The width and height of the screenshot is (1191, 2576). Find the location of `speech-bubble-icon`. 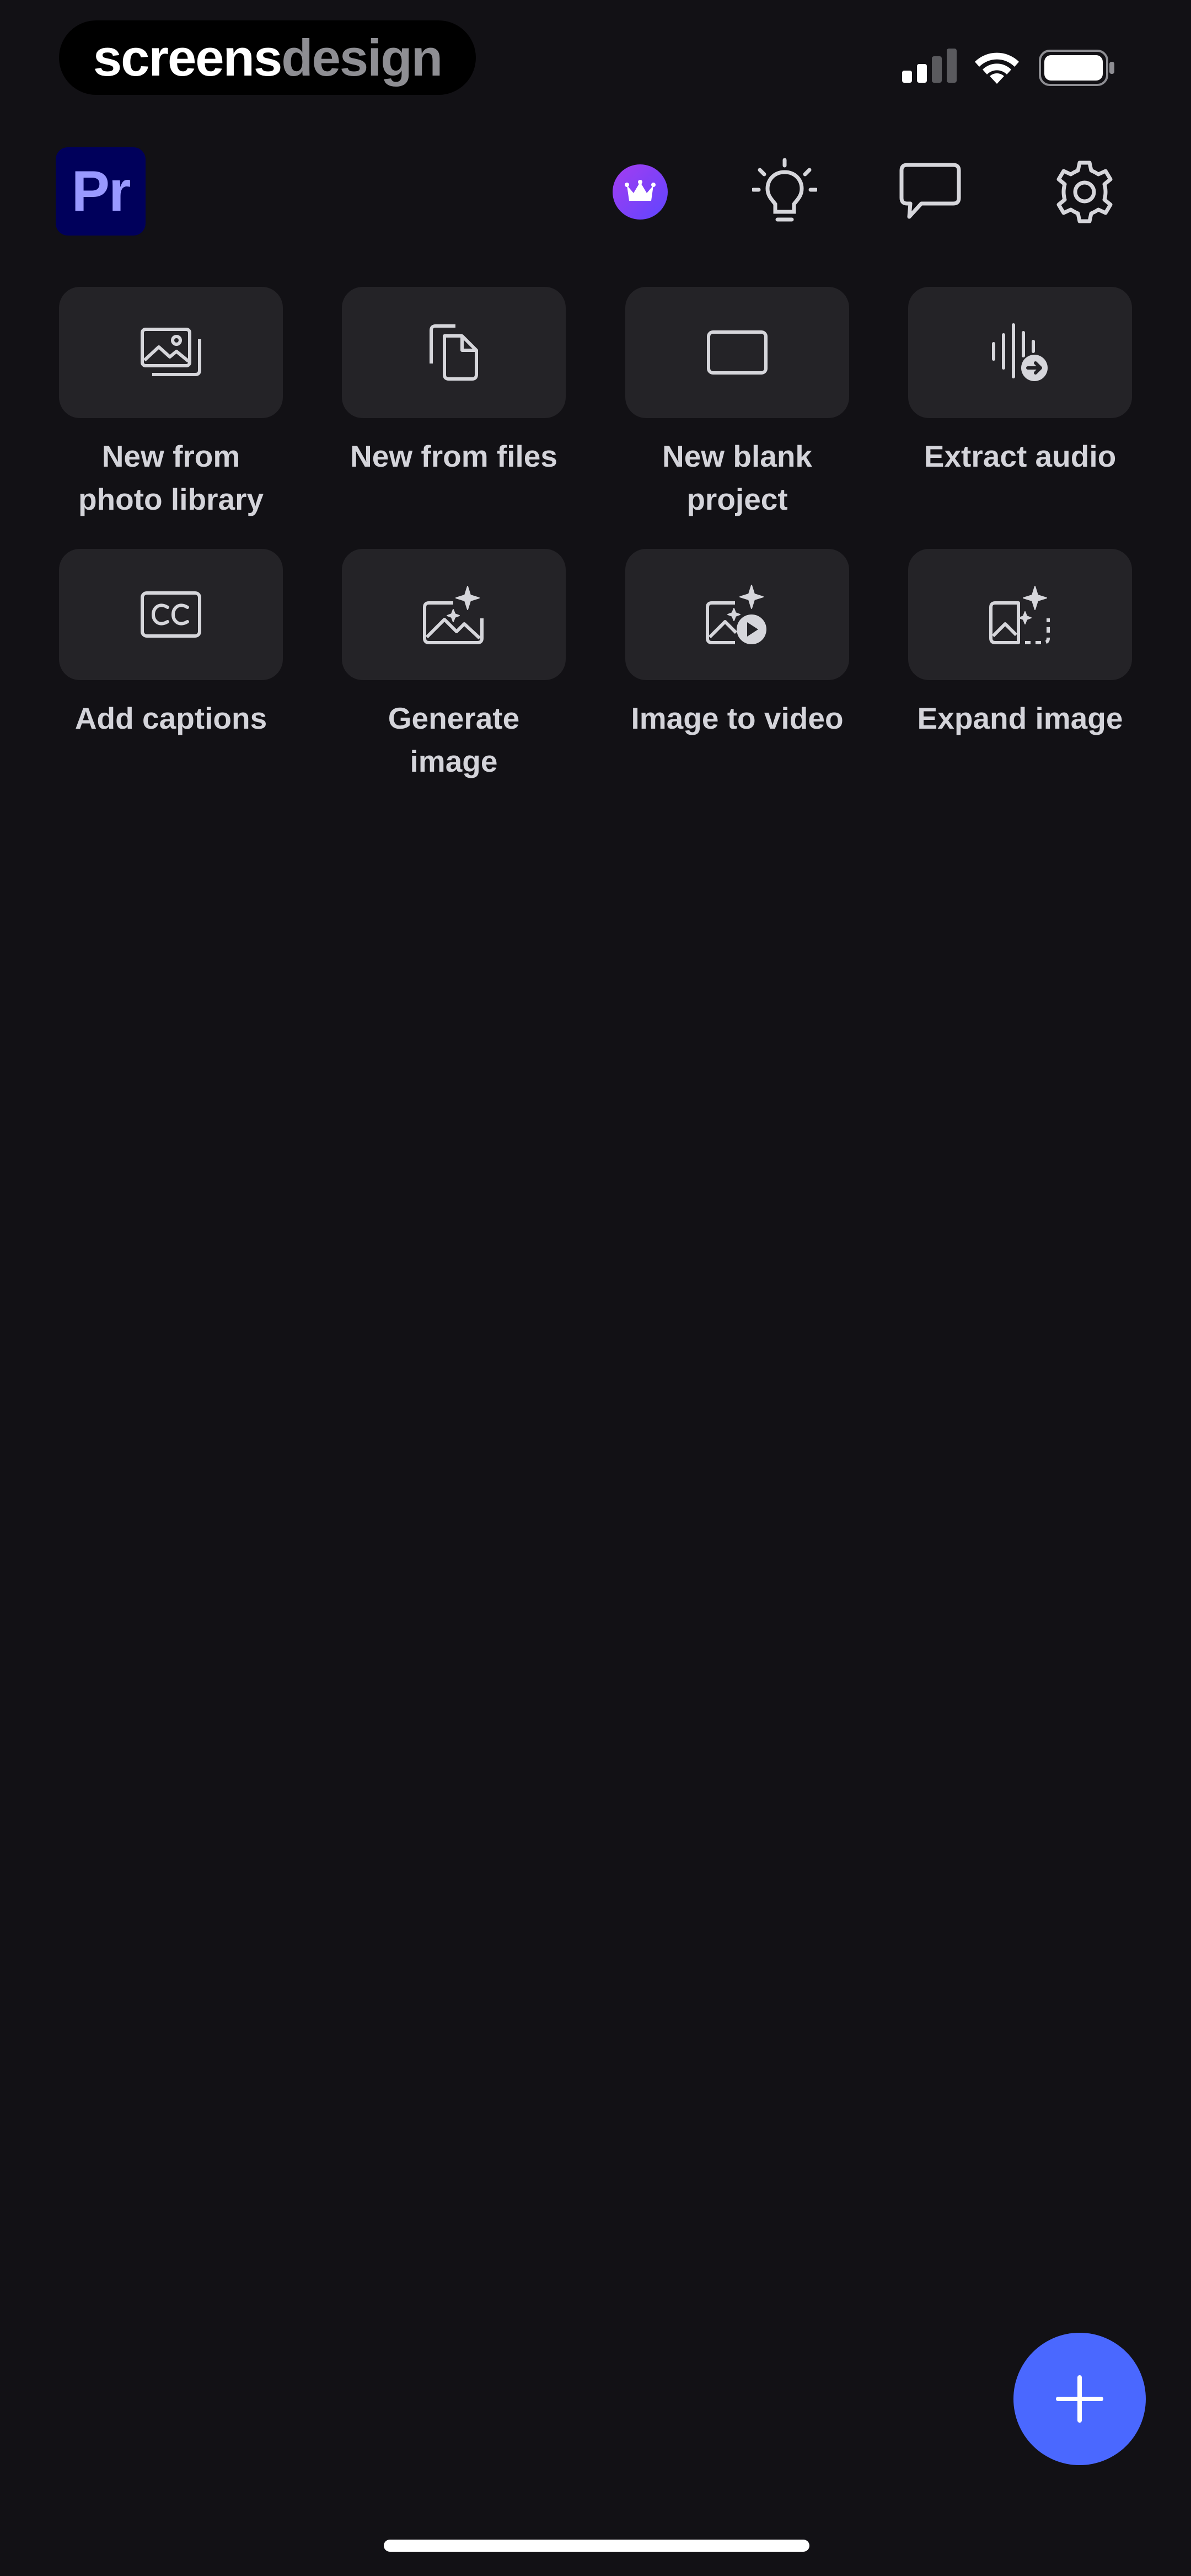

speech-bubble-icon is located at coordinates (930, 191).